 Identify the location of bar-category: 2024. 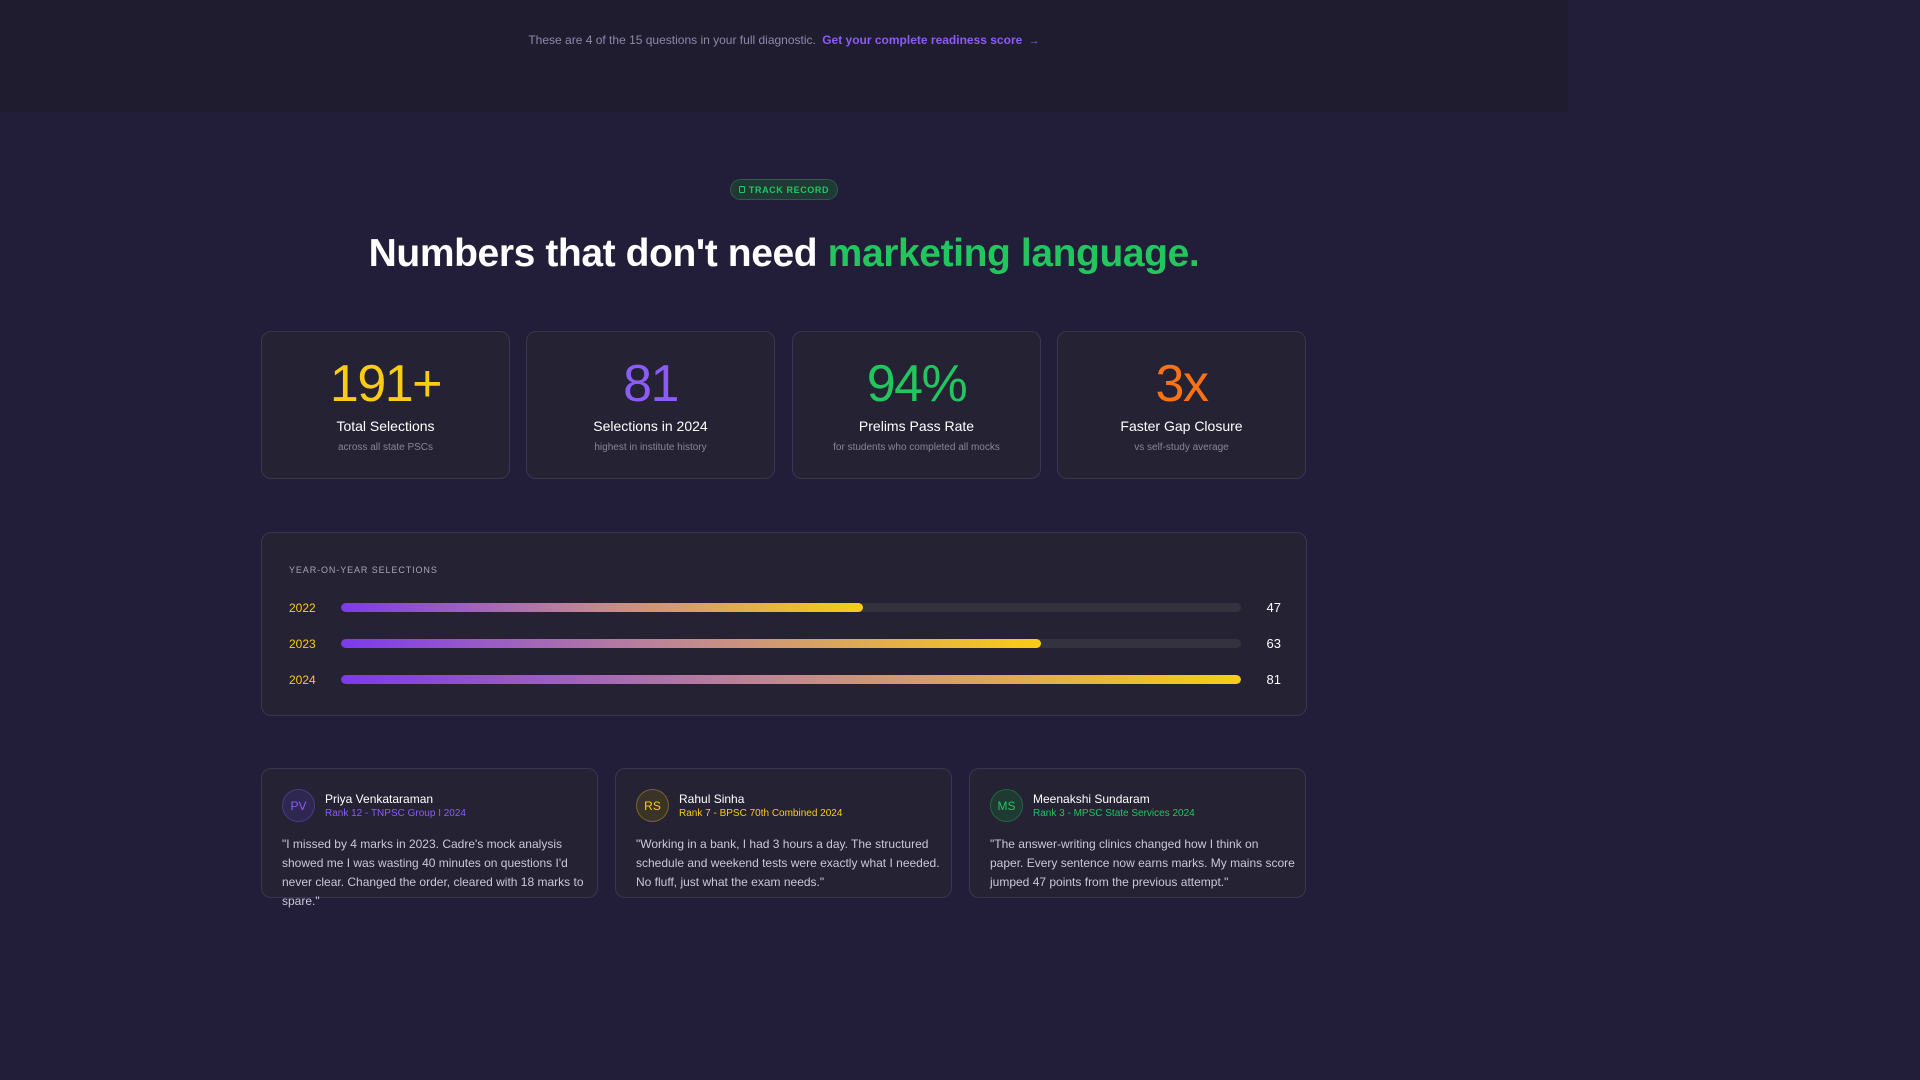
(302, 680).